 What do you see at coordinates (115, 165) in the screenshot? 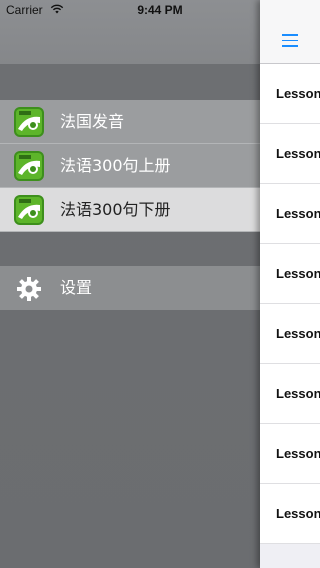
I see `menu-item-label: 法语300句上册` at bounding box center [115, 165].